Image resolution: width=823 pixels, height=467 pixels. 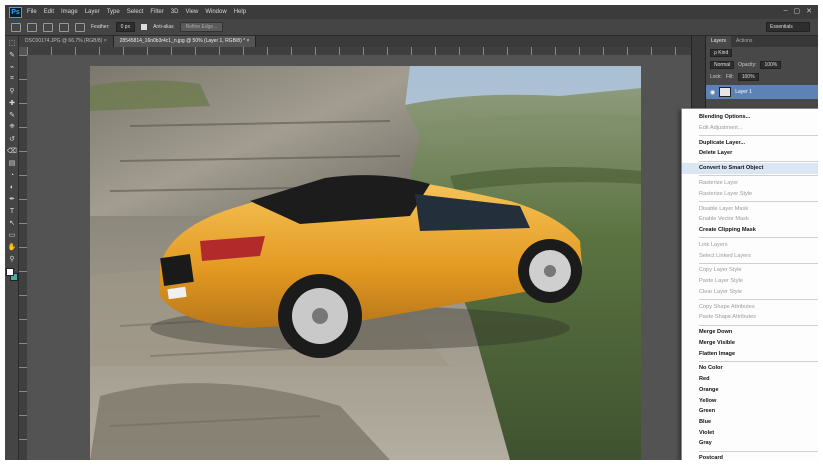 What do you see at coordinates (727, 317) in the screenshot?
I see `menu-item-paste-shape-attributes: Paste Shape Attributes` at bounding box center [727, 317].